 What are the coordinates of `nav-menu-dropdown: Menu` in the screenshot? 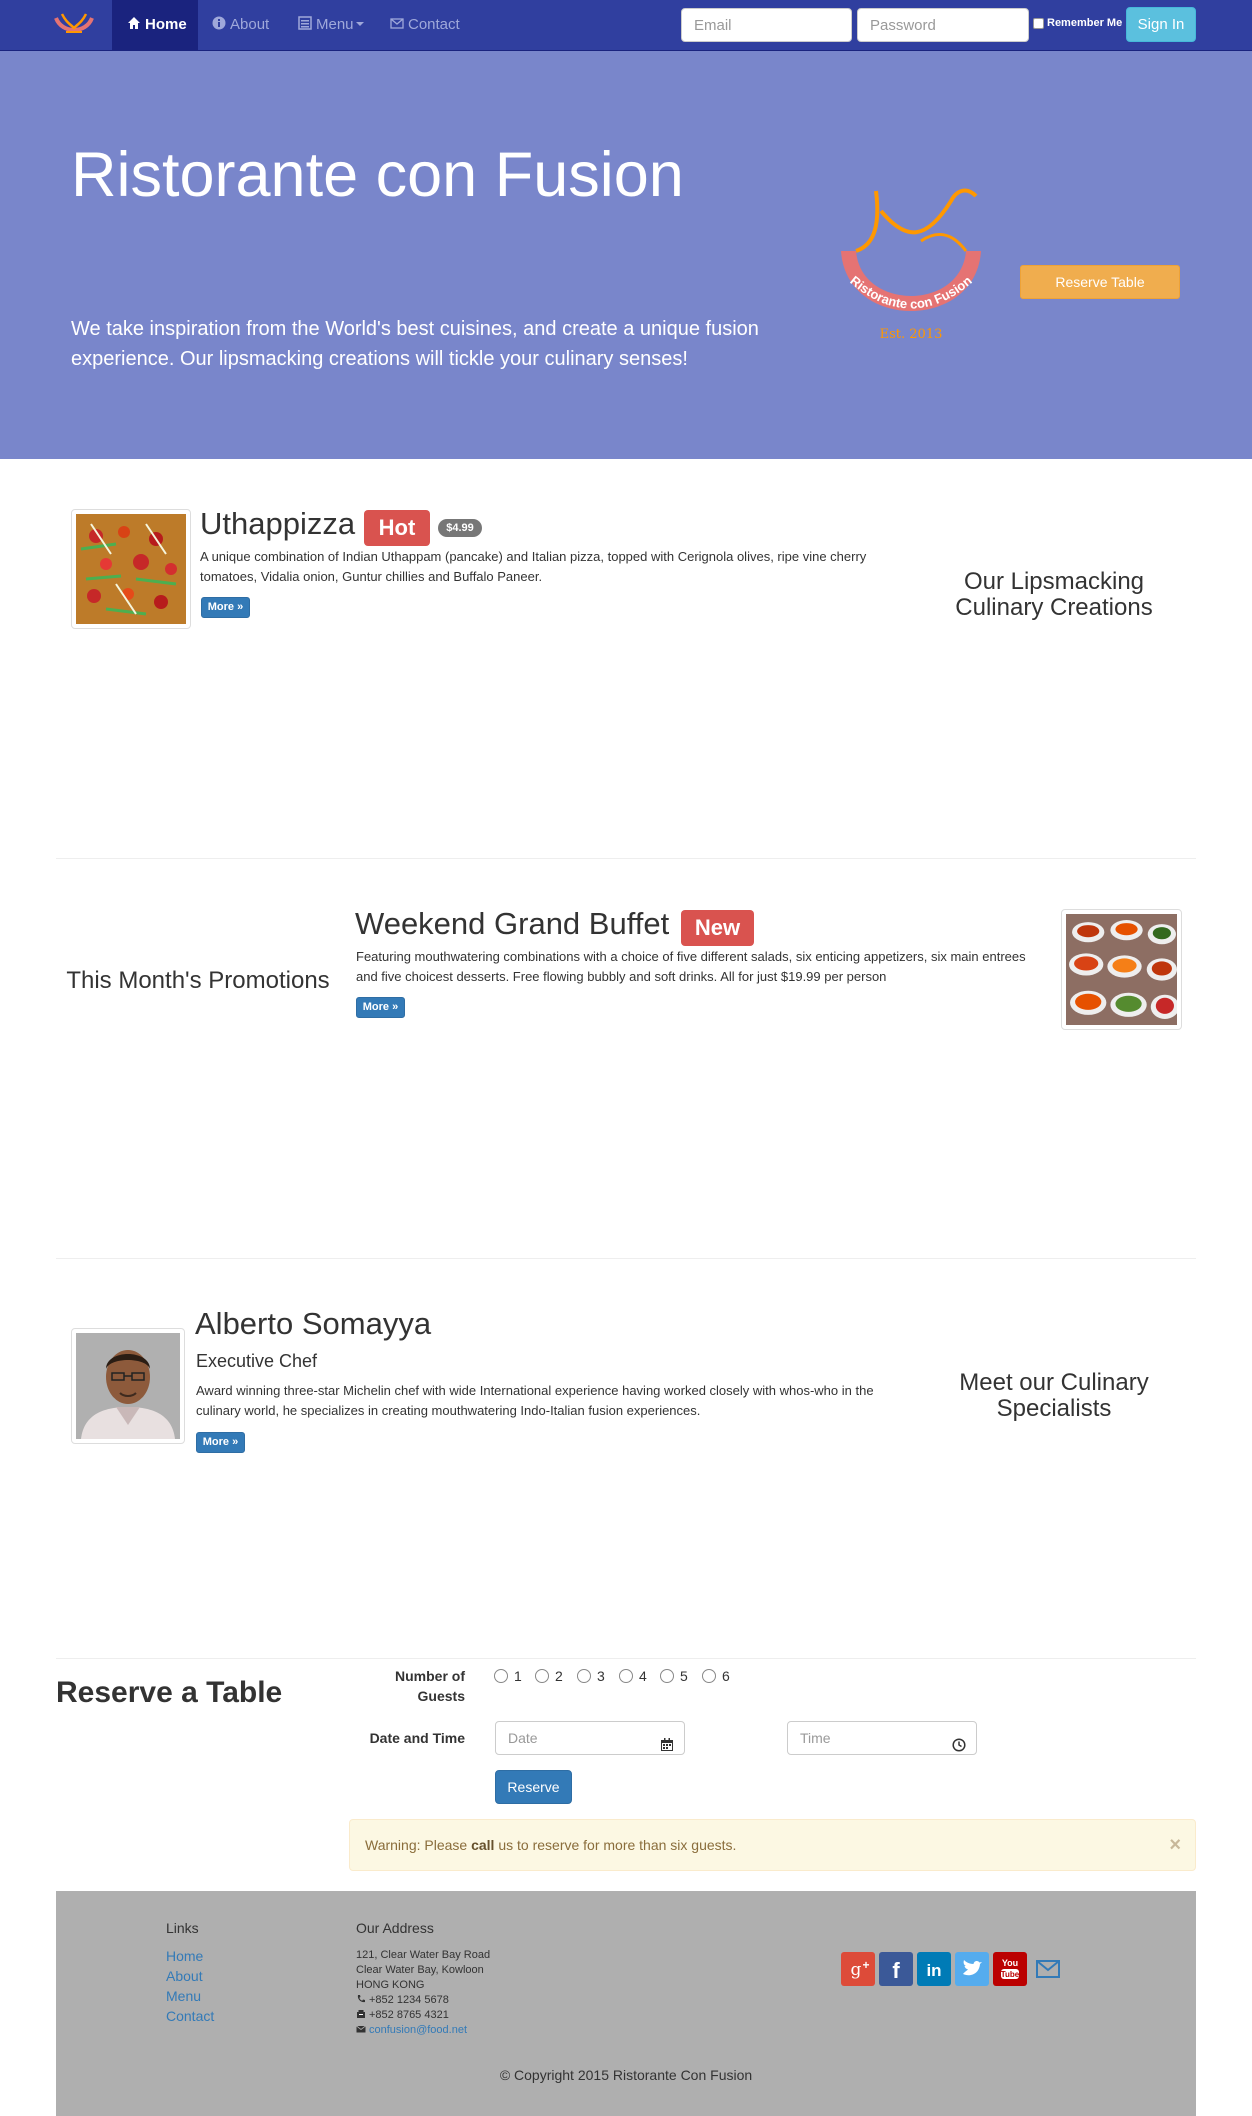 It's located at (331, 25).